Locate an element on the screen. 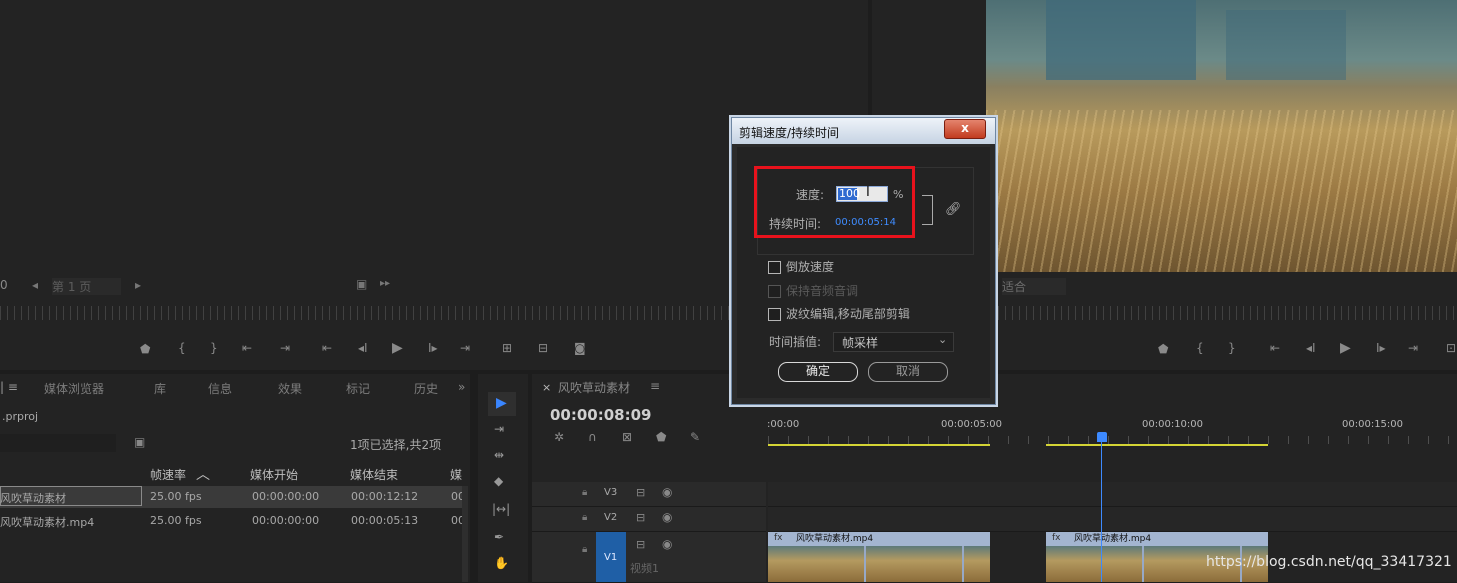  snap-icon: ∩ is located at coordinates (592, 437).